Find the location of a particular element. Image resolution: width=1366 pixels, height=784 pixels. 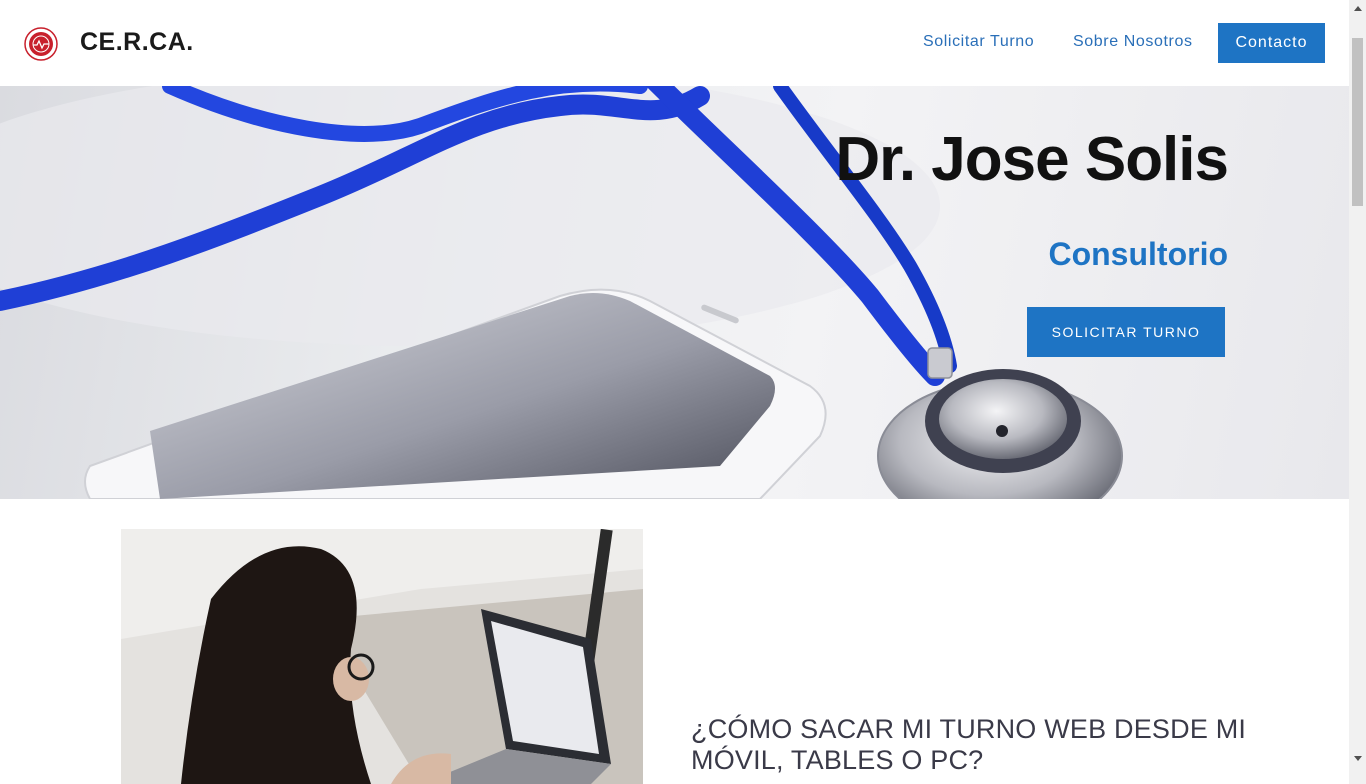

page-scrollbar is located at coordinates (1357, 392).